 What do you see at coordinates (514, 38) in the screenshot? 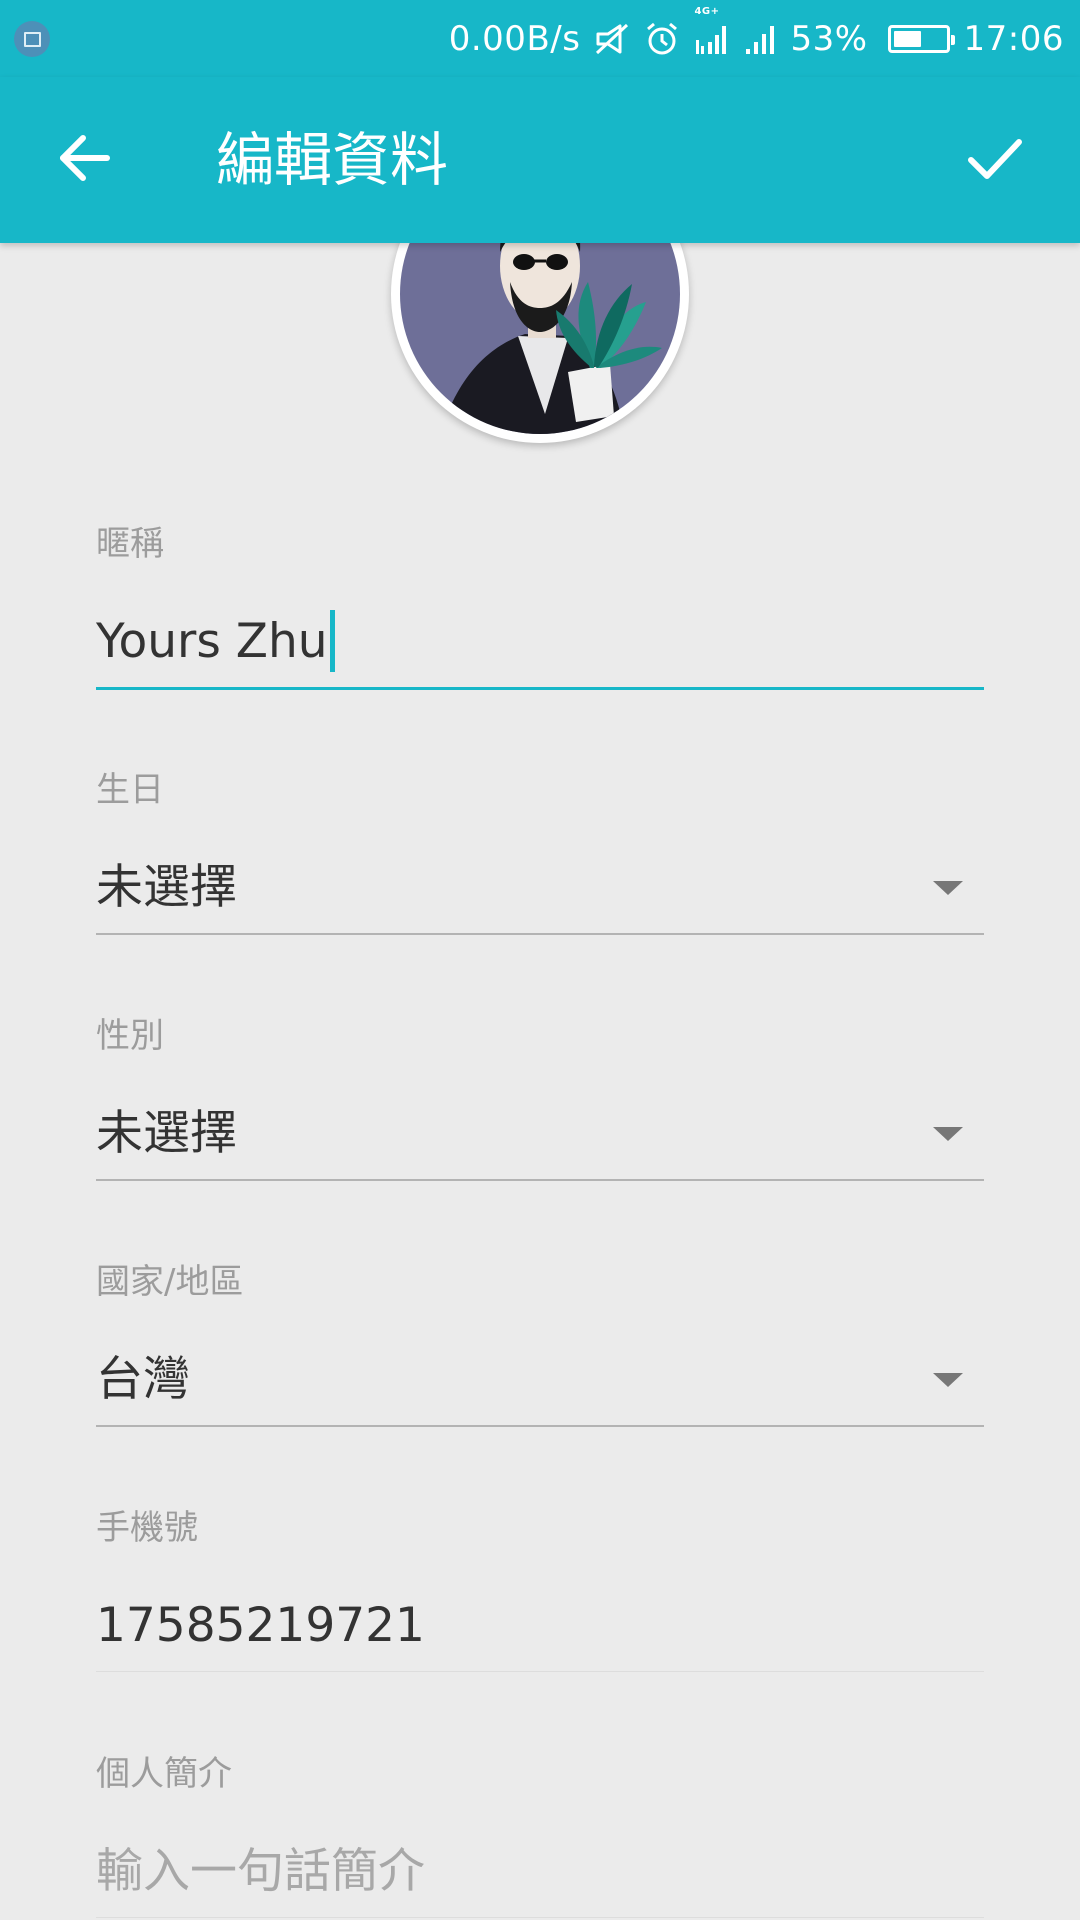
I see `network-speed: 0.00B/s` at bounding box center [514, 38].